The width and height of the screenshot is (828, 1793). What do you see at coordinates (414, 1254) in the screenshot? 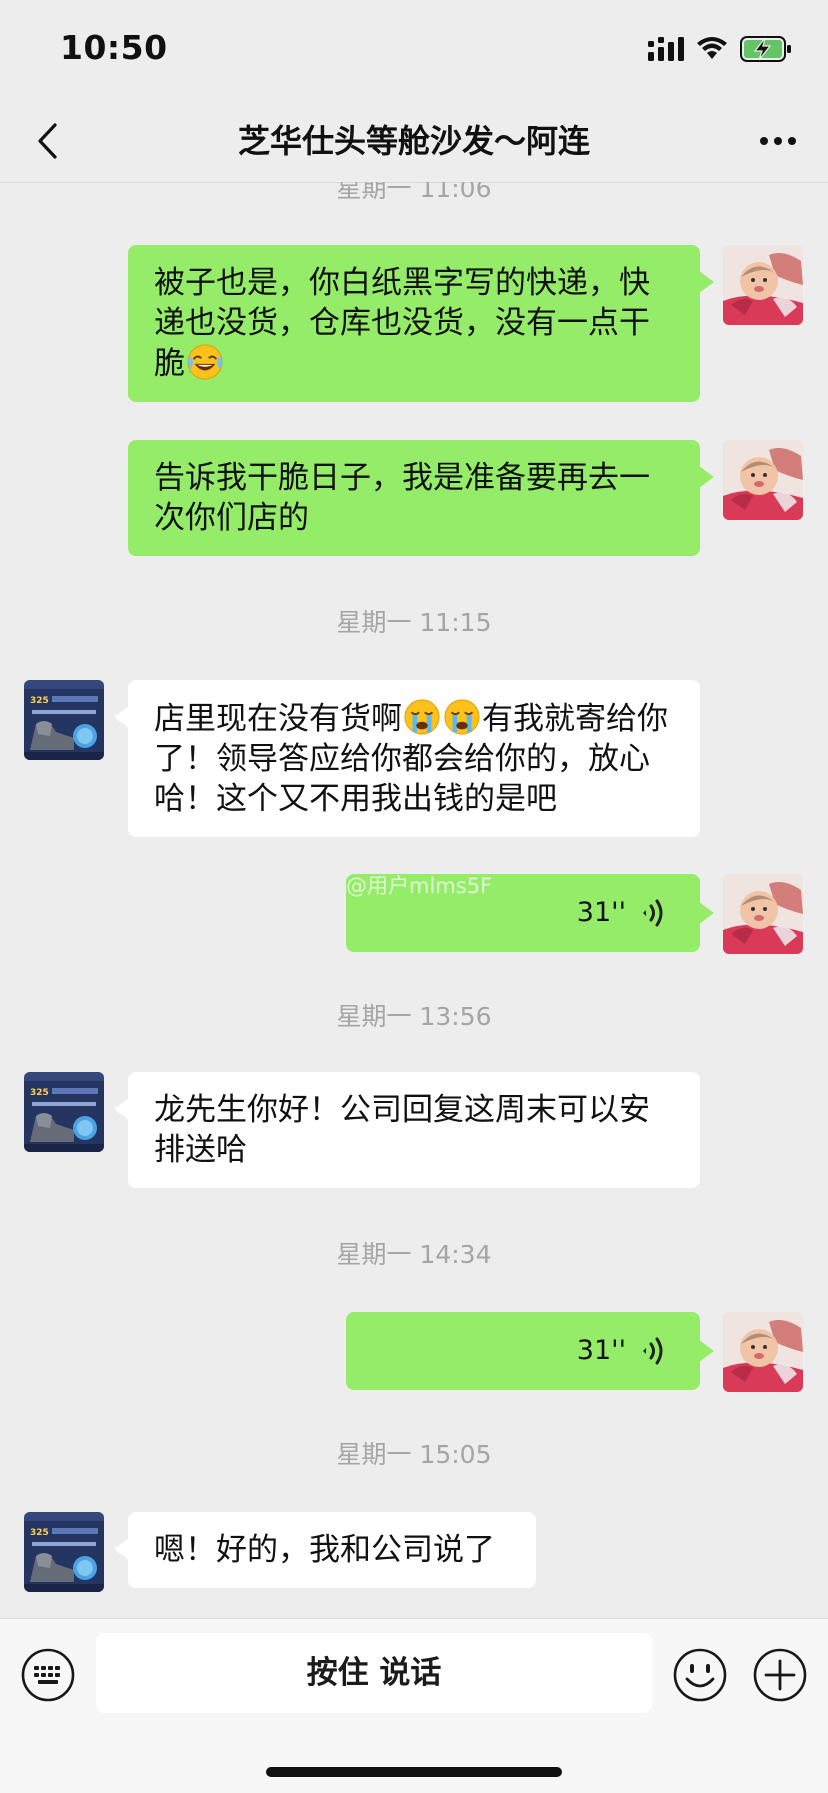
I see `timestamp: 星期一 14:34` at bounding box center [414, 1254].